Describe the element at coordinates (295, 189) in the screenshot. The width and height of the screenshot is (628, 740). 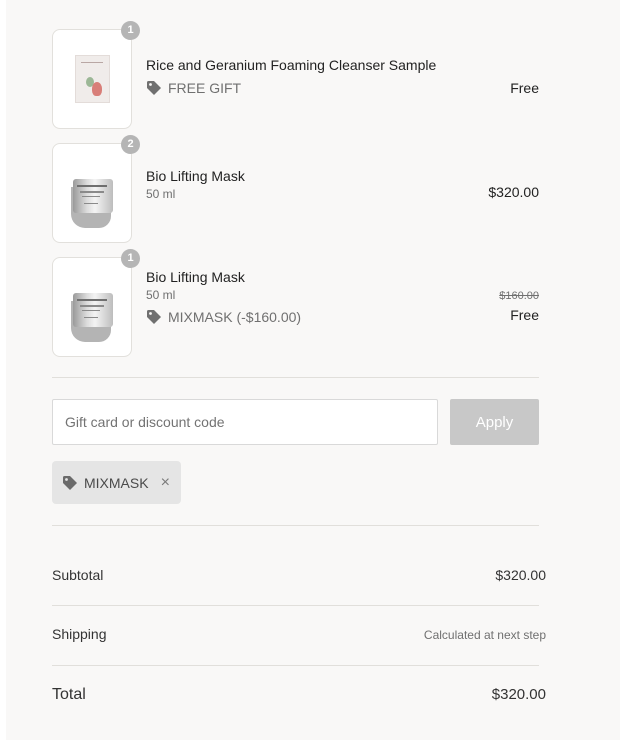
I see `line-item: 2 Bio Lifting Mask 50 ml $320.00` at that location.